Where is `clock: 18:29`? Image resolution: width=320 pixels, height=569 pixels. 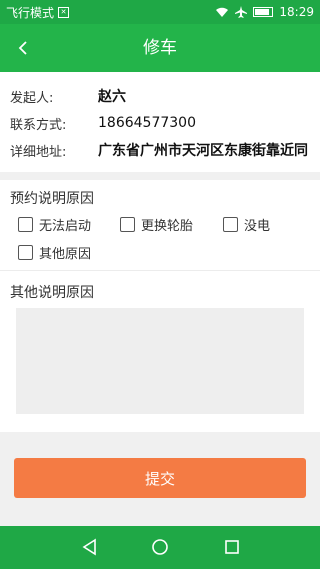
clock: 18:29 is located at coordinates (296, 12).